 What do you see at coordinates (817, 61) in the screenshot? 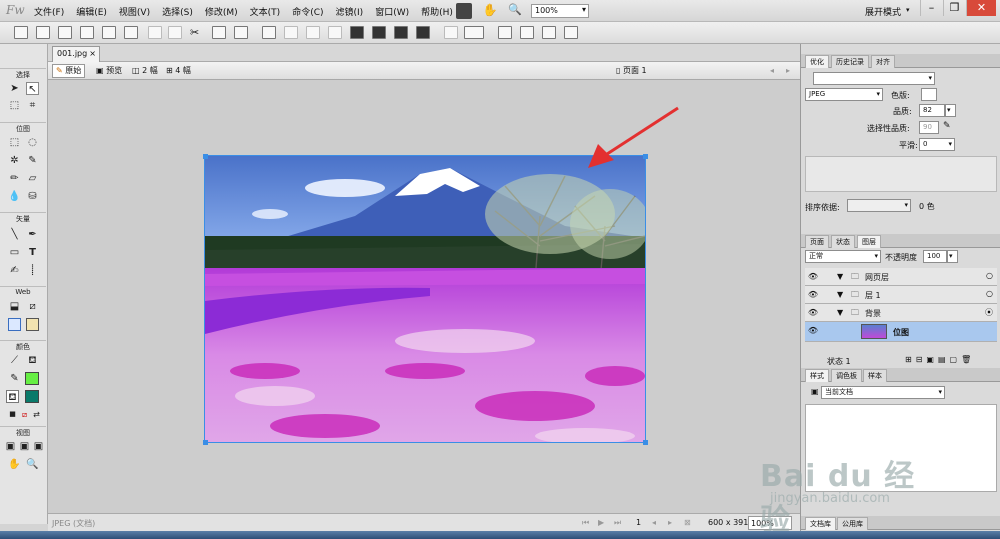
I see `tab-optimize: 优化` at bounding box center [817, 61].